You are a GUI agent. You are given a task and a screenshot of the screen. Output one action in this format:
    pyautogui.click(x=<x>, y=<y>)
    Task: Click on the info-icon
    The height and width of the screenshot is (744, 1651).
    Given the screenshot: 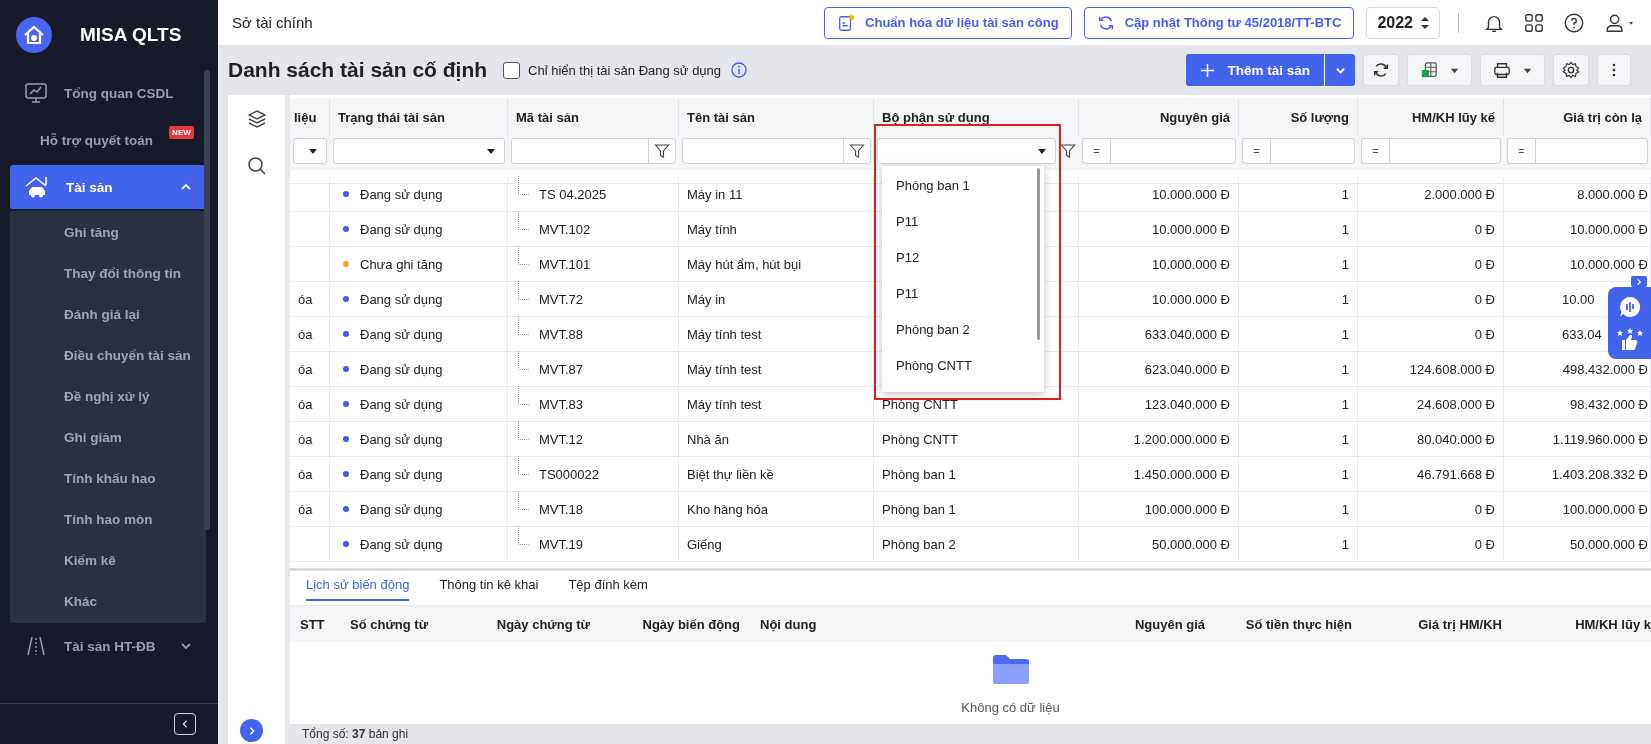 What is the action you would take?
    pyautogui.click(x=739, y=70)
    